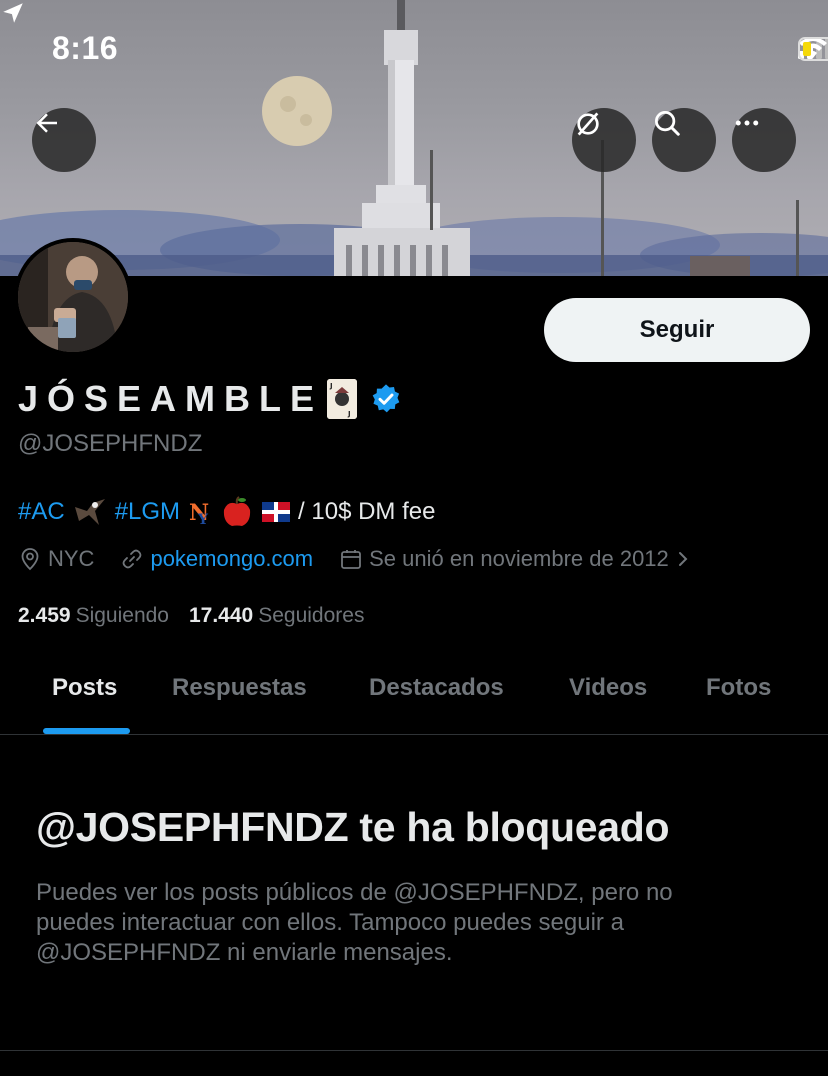  I want to click on display-name-text: JÓSEAMBLE, so click(171, 398).